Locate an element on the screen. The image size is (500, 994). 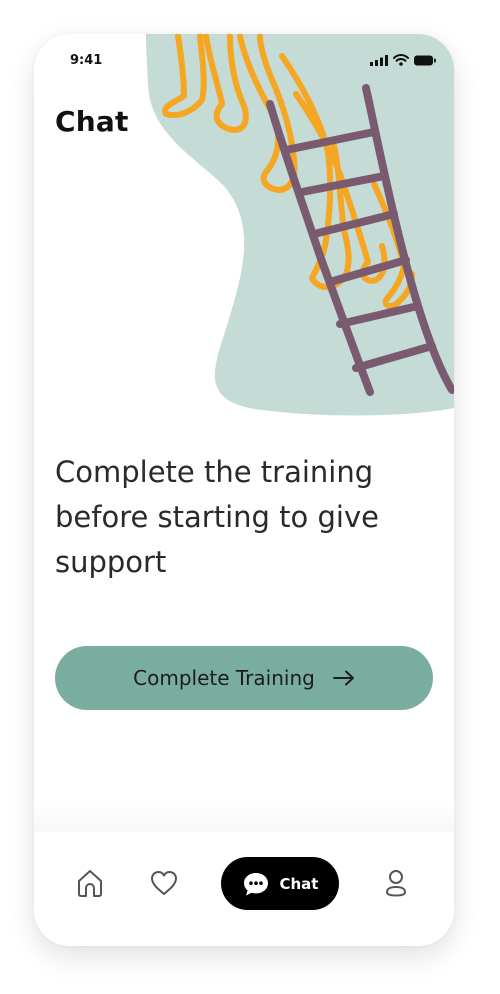
heart-icon is located at coordinates (164, 883).